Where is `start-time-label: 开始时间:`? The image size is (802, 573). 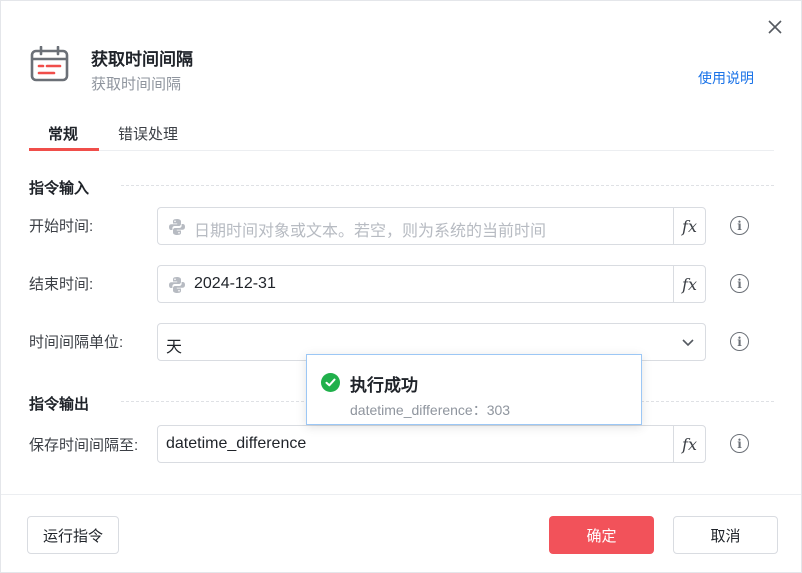 start-time-label: 开始时间: is located at coordinates (61, 226).